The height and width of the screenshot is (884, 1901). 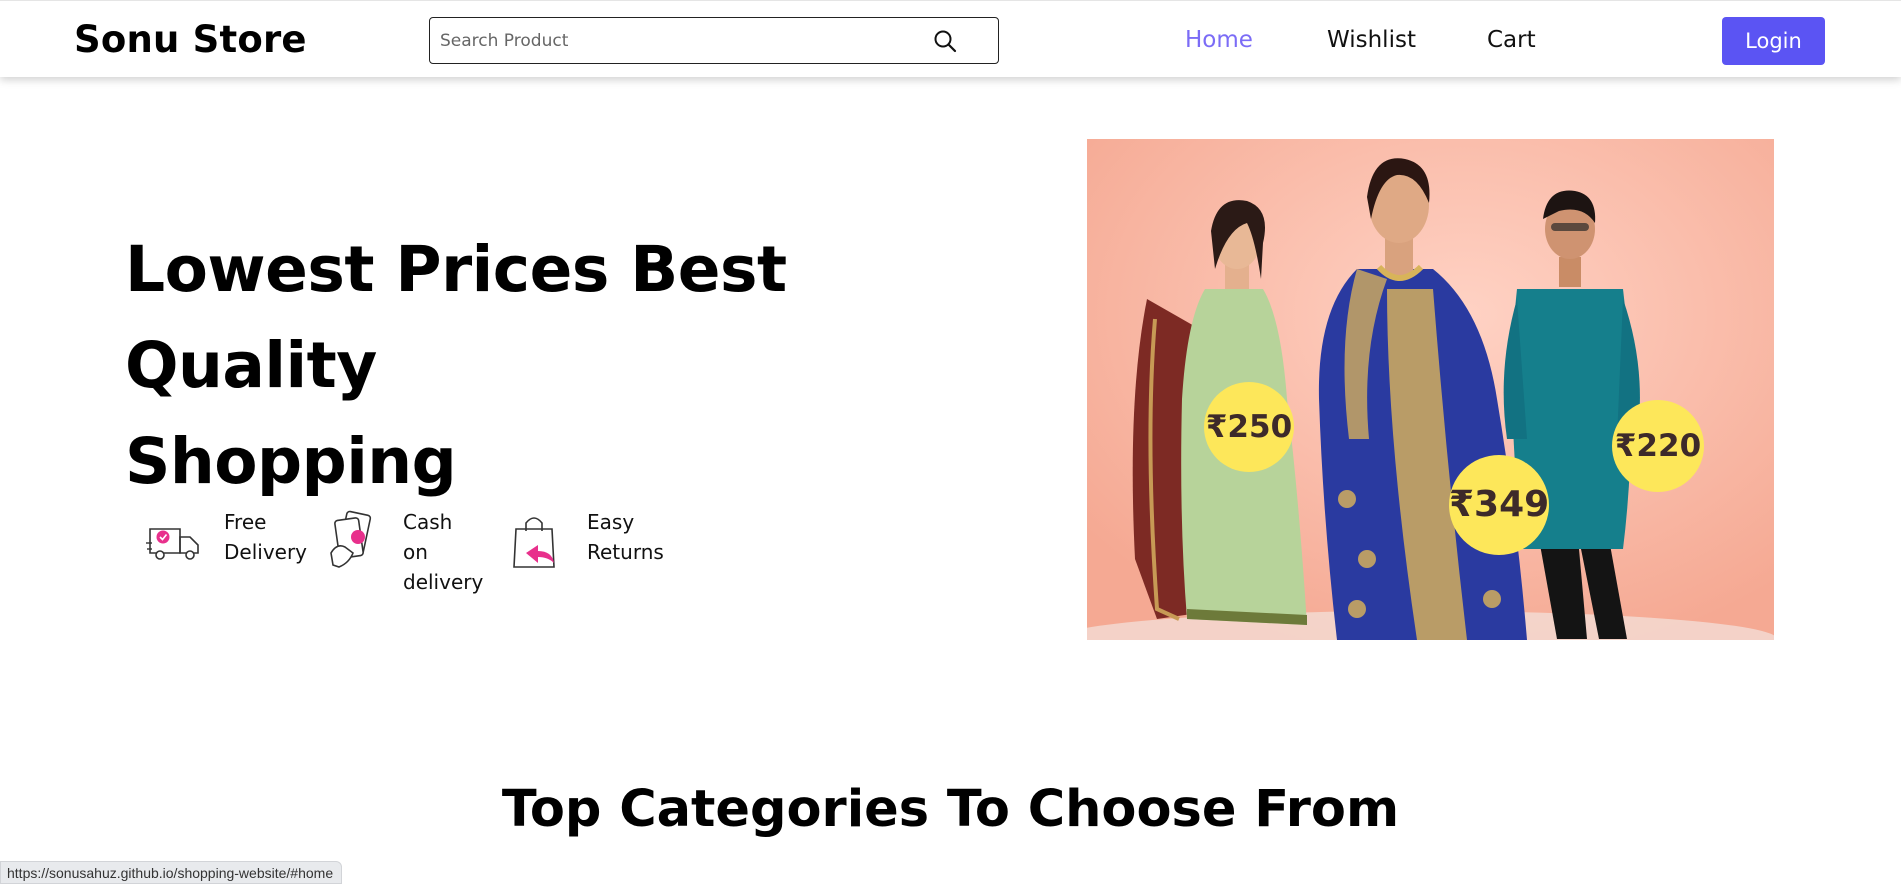 What do you see at coordinates (539, 539) in the screenshot?
I see `easy-returns-icon` at bounding box center [539, 539].